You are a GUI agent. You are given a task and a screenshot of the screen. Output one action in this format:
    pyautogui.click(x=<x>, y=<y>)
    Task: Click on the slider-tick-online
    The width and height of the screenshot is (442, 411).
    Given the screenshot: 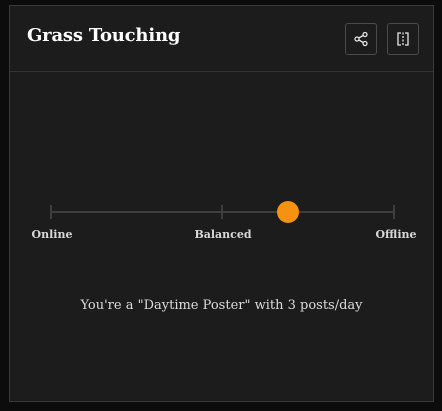 What is the action you would take?
    pyautogui.click(x=51, y=212)
    